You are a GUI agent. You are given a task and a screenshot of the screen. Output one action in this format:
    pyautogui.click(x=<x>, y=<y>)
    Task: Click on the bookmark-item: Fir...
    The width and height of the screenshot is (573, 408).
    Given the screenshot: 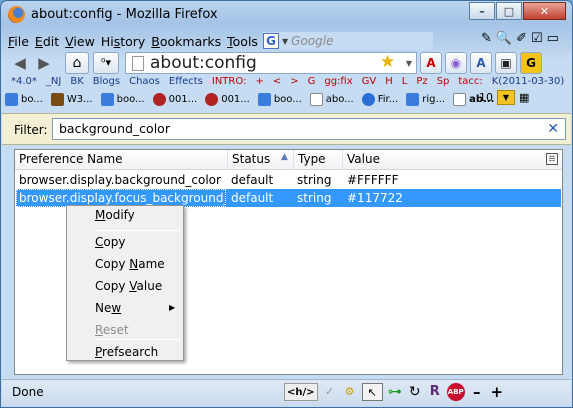 What is the action you would take?
    pyautogui.click(x=379, y=99)
    